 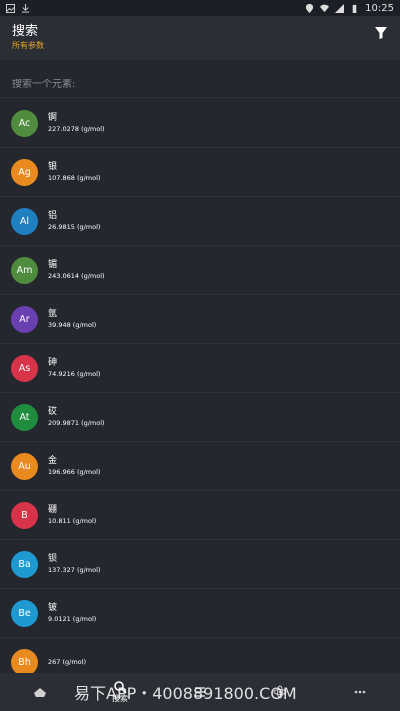 I want to click on list-item-text: 砹 209.9871 (g/mol), so click(x=76, y=417).